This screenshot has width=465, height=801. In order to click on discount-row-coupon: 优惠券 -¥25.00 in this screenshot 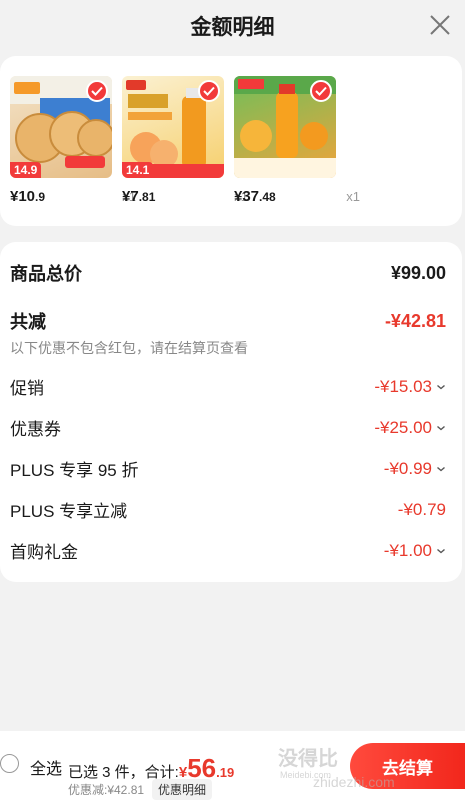, I will do `click(228, 427)`.